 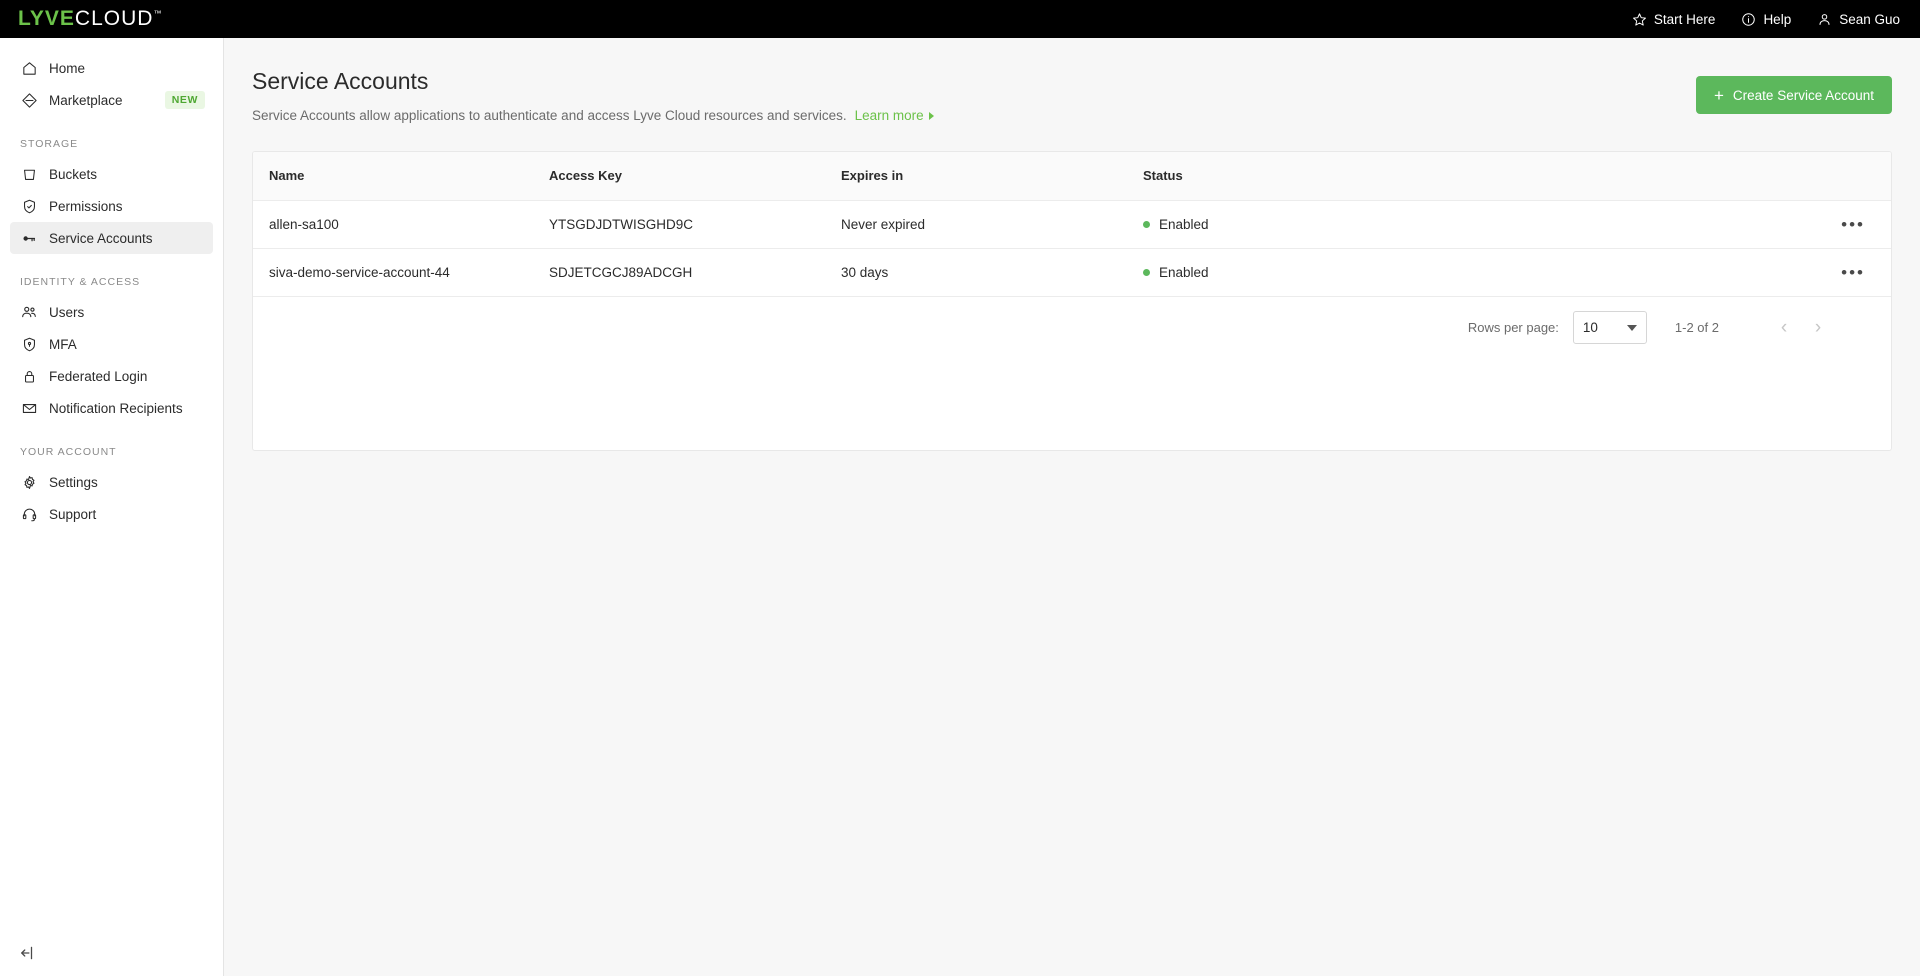 I want to click on column-header-expires-in: Expires in, so click(x=976, y=176).